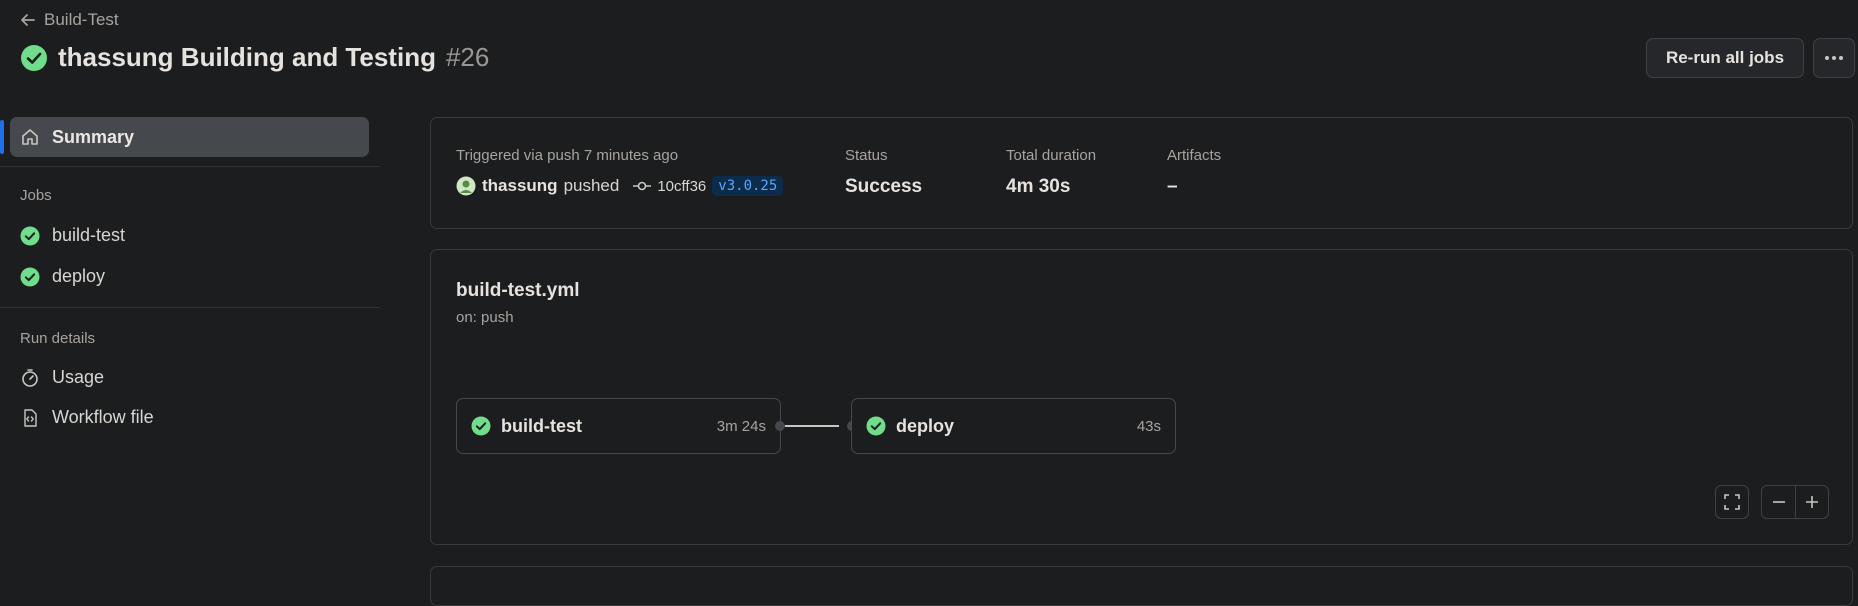 Image resolution: width=1858 pixels, height=606 pixels. Describe the element at coordinates (780, 426) in the screenshot. I see `job-connector-node` at that location.